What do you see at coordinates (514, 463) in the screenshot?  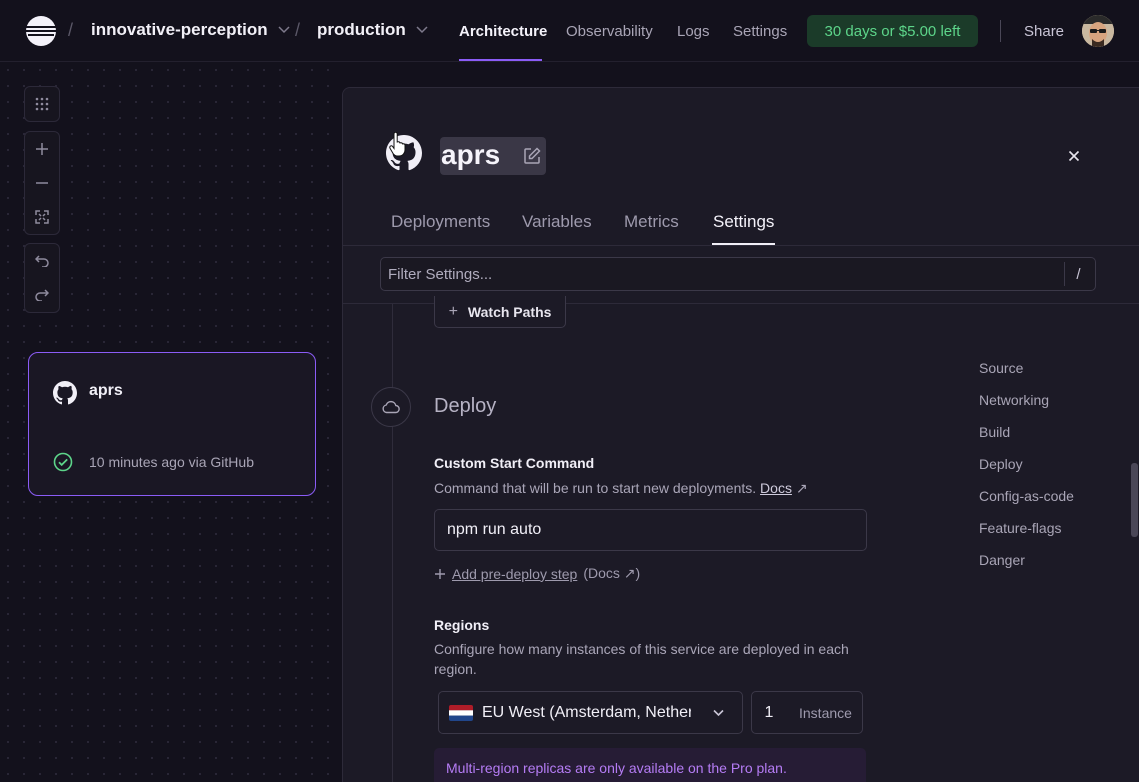 I see `custom-start-command-label: Custom Start Command` at bounding box center [514, 463].